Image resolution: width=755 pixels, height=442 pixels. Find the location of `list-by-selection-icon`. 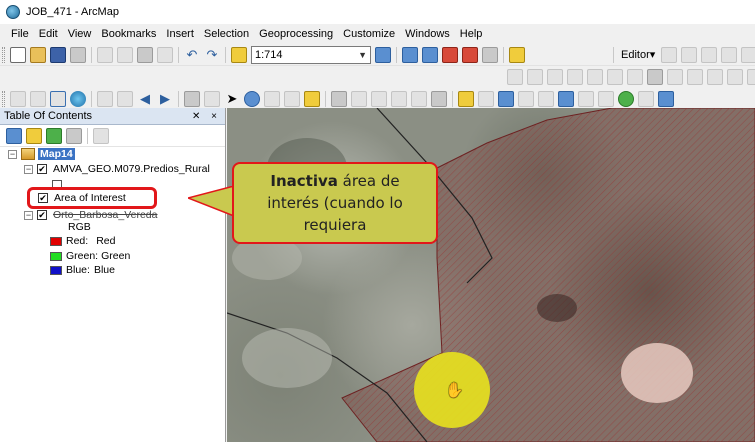

list-by-selection-icon is located at coordinates (74, 135).